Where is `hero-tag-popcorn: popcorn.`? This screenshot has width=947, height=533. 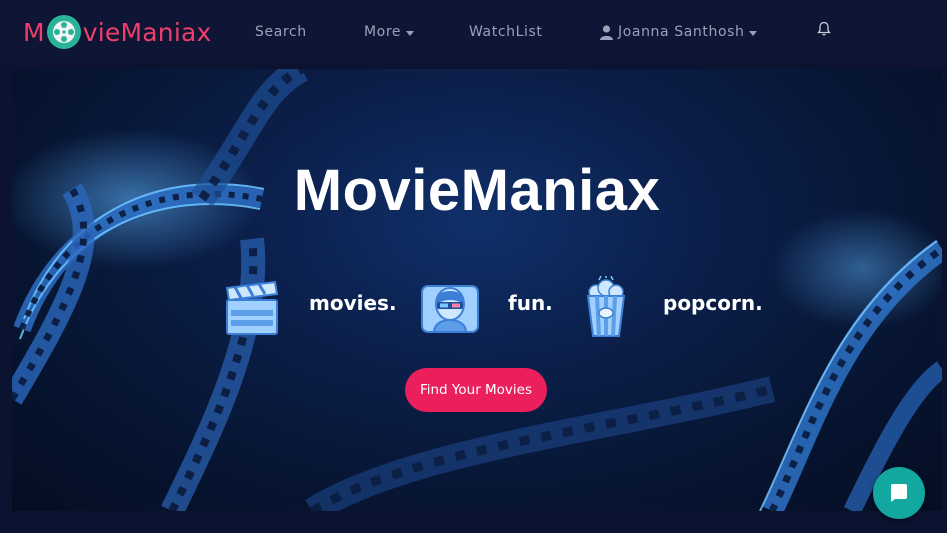
hero-tag-popcorn: popcorn. is located at coordinates (713, 303).